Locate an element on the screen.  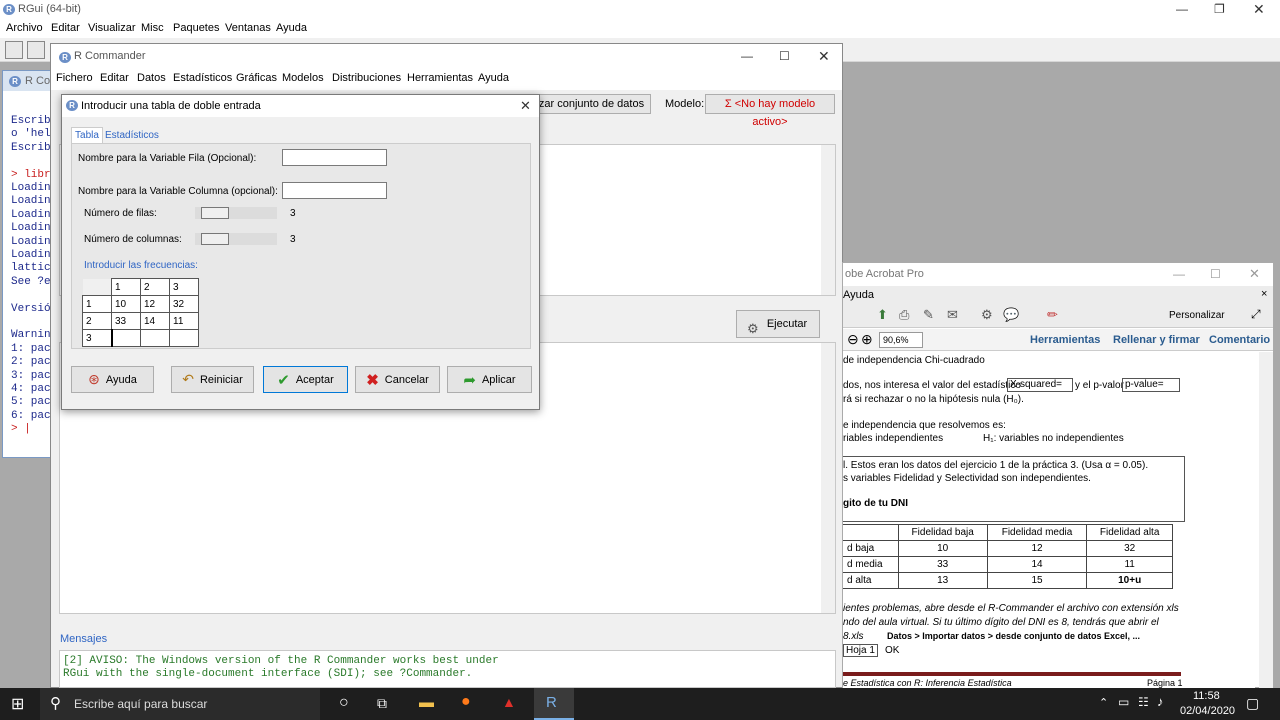
menu-ventanas: Ventanas is located at coordinates (248, 28).